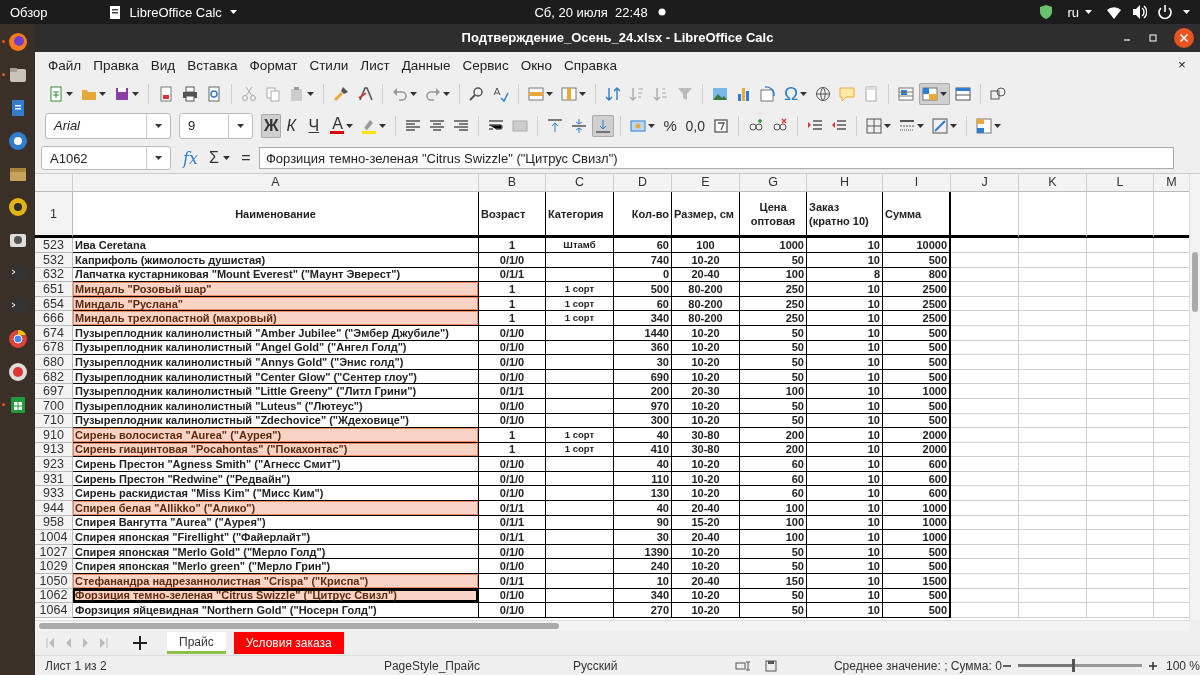 The width and height of the screenshot is (1200, 675). What do you see at coordinates (661, 12) in the screenshot?
I see `notification-dot-icon` at bounding box center [661, 12].